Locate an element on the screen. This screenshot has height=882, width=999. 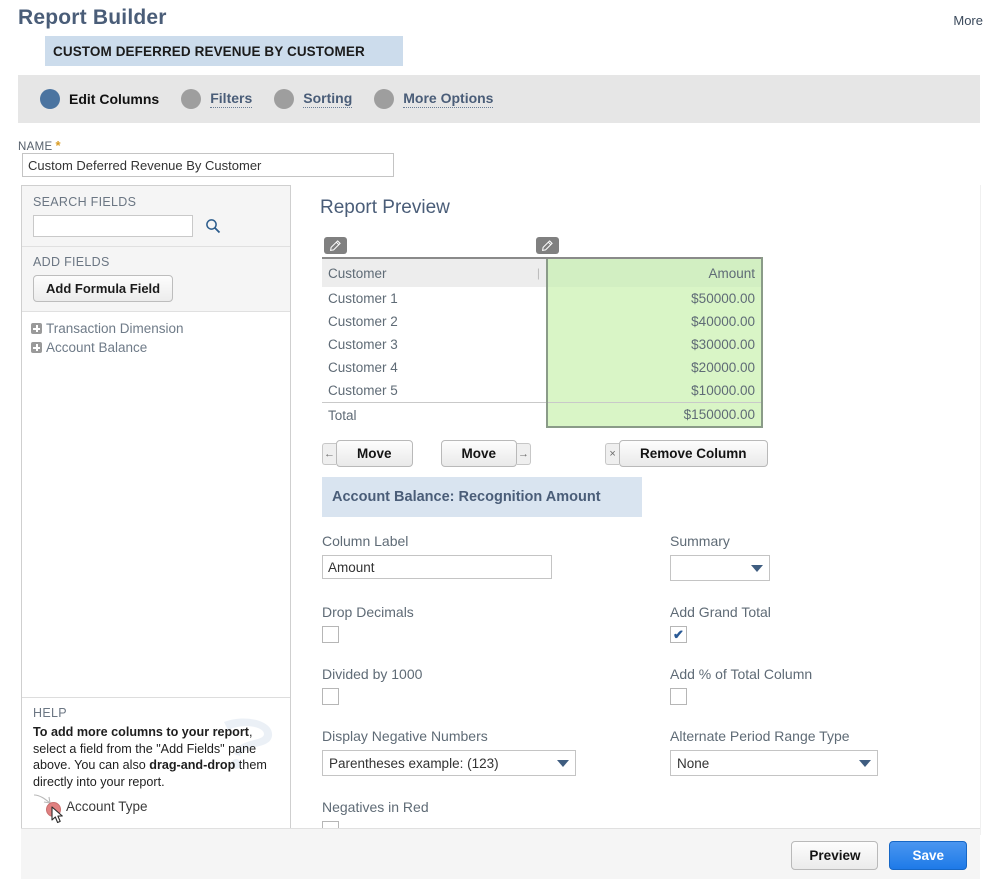
column-edit-icon-row is located at coordinates (542, 246).